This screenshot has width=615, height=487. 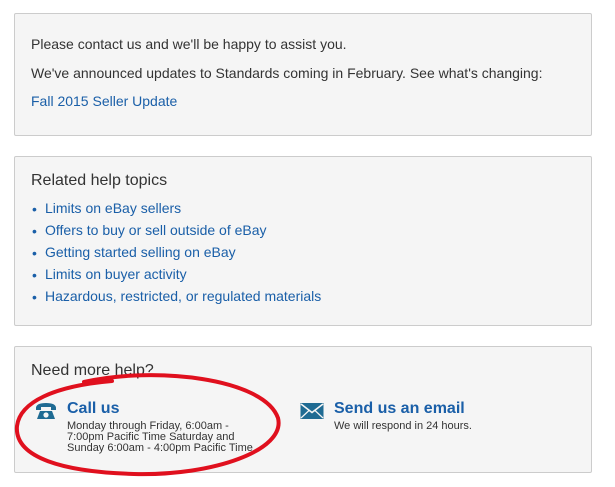 I want to click on list-item: • Limits on eBay sellers, so click(x=175, y=210).